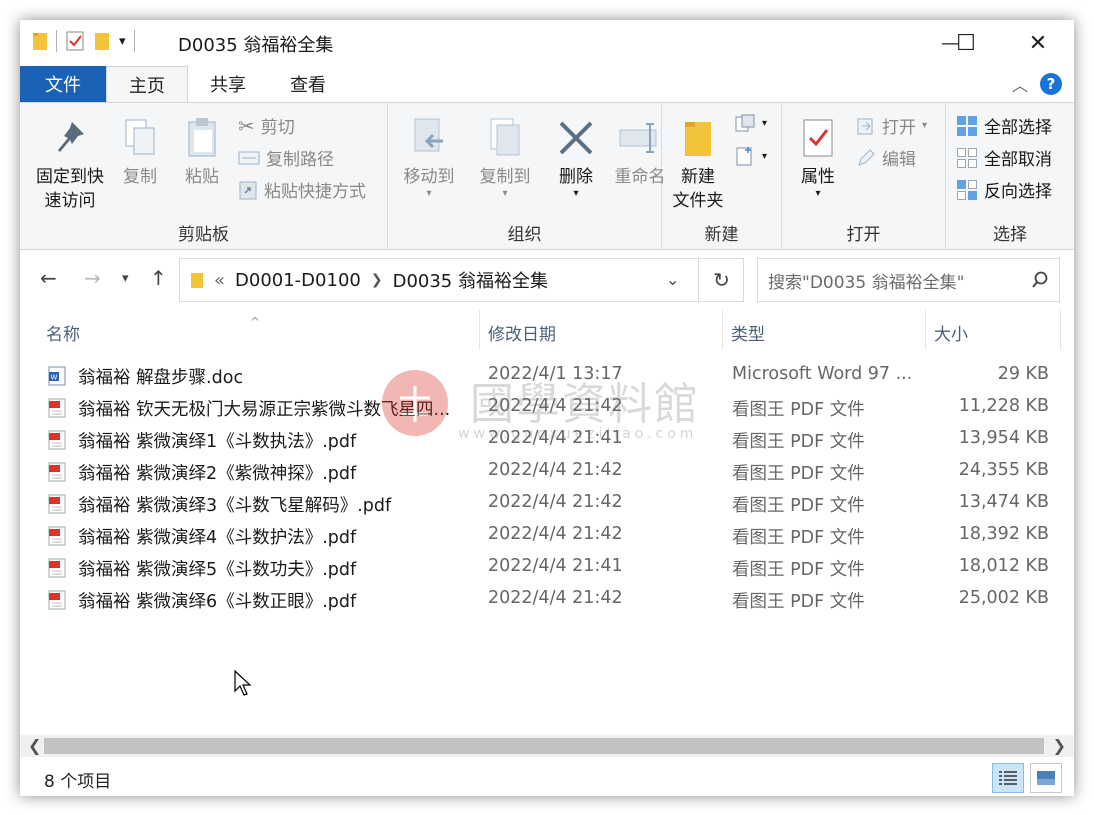  I want to click on help-icon: ?, so click(1051, 84).